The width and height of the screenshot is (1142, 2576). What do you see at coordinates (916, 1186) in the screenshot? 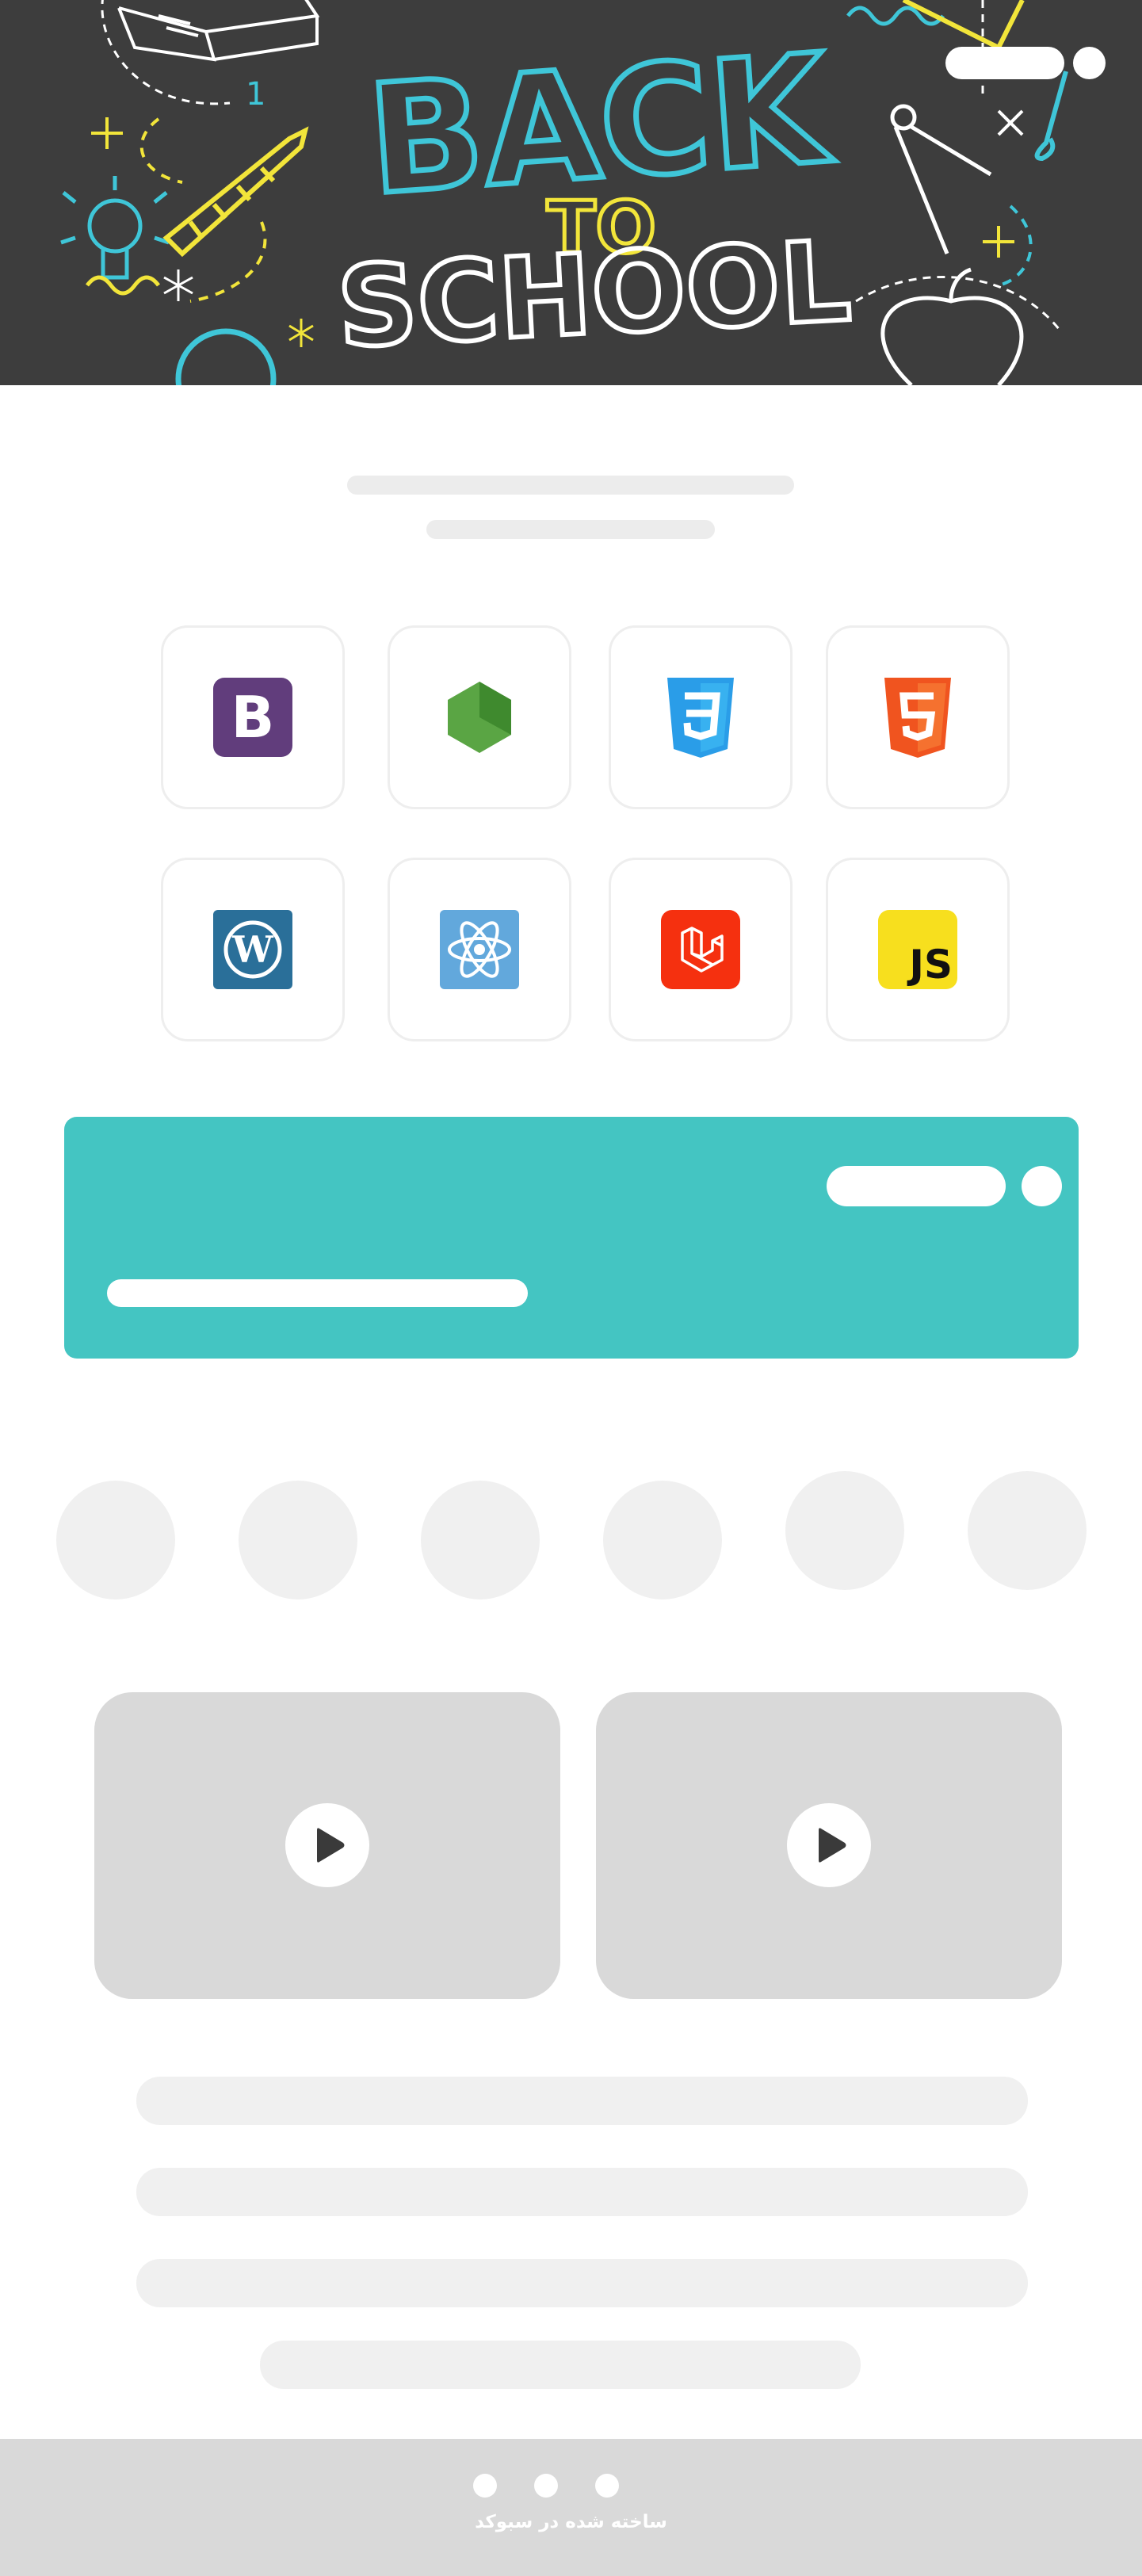
I see `banner-title-placeholder` at bounding box center [916, 1186].